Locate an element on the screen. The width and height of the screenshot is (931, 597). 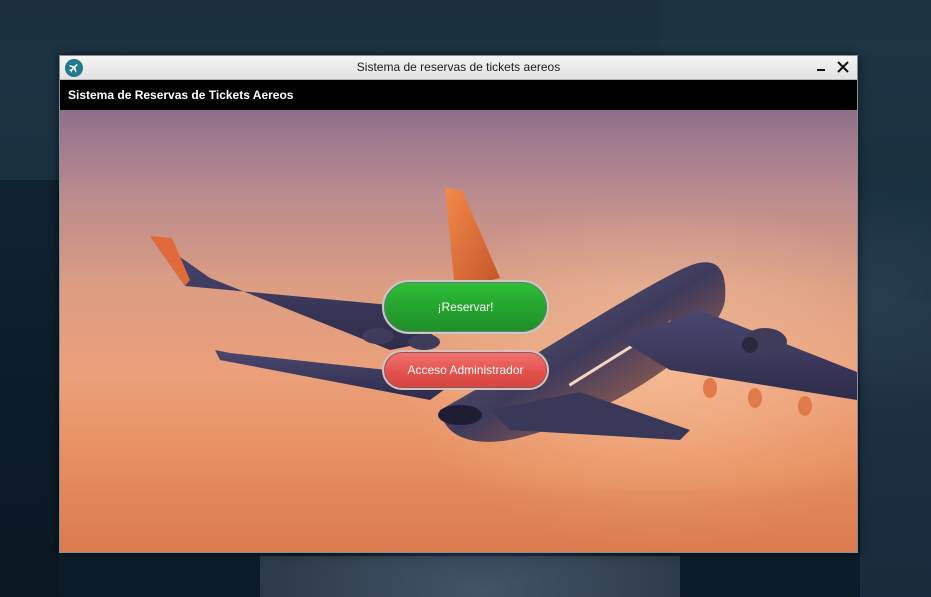
admin-access-button-label: Acceso Administrador is located at coordinates (465, 370).